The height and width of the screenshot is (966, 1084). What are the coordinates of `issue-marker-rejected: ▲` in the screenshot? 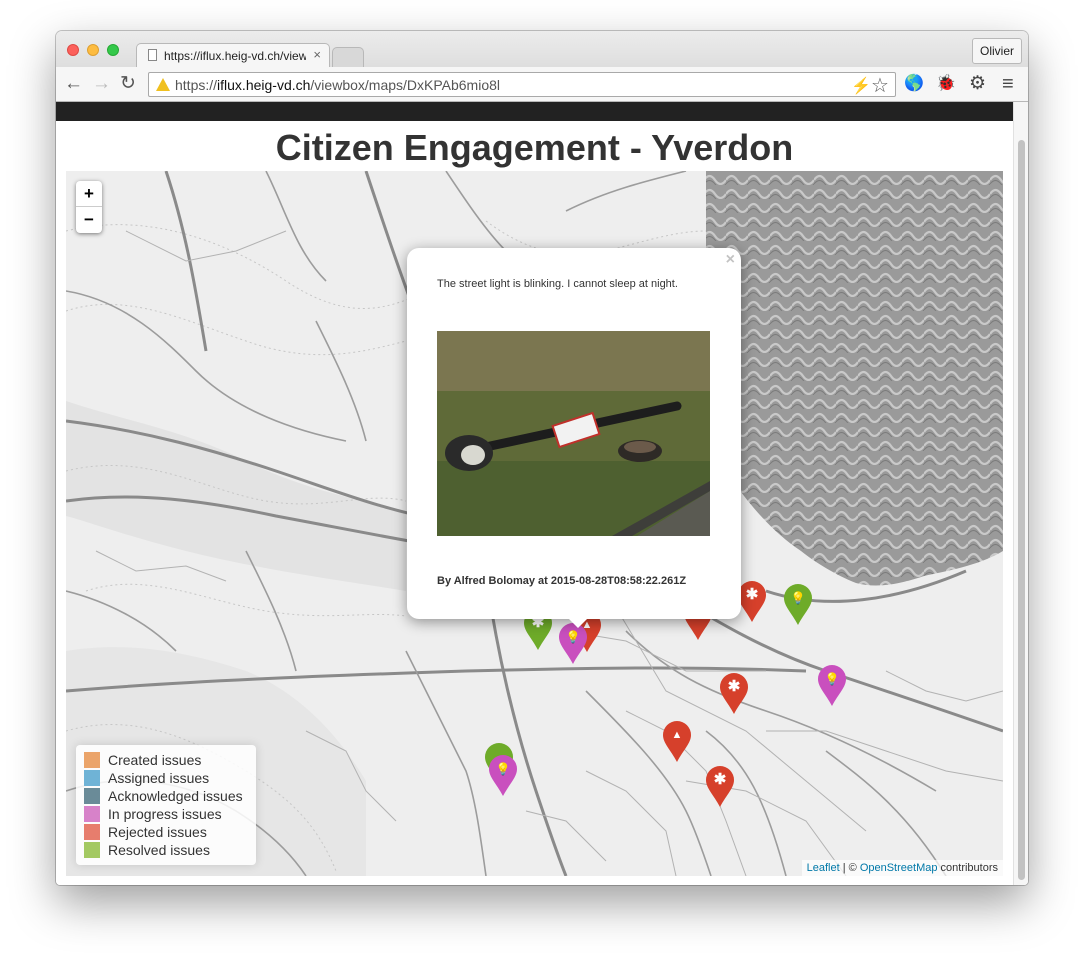 It's located at (677, 742).